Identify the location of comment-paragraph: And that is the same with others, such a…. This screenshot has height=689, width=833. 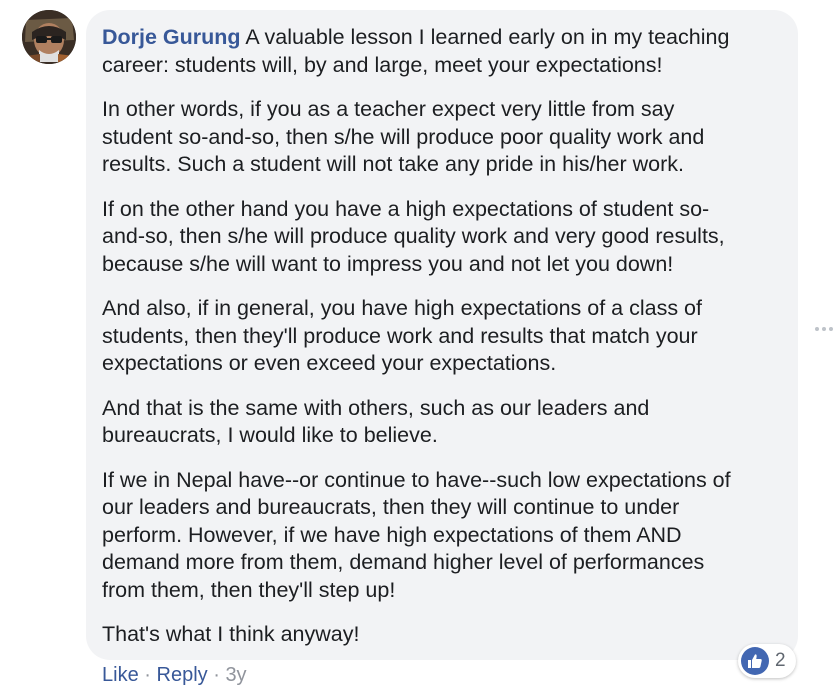
(376, 421).